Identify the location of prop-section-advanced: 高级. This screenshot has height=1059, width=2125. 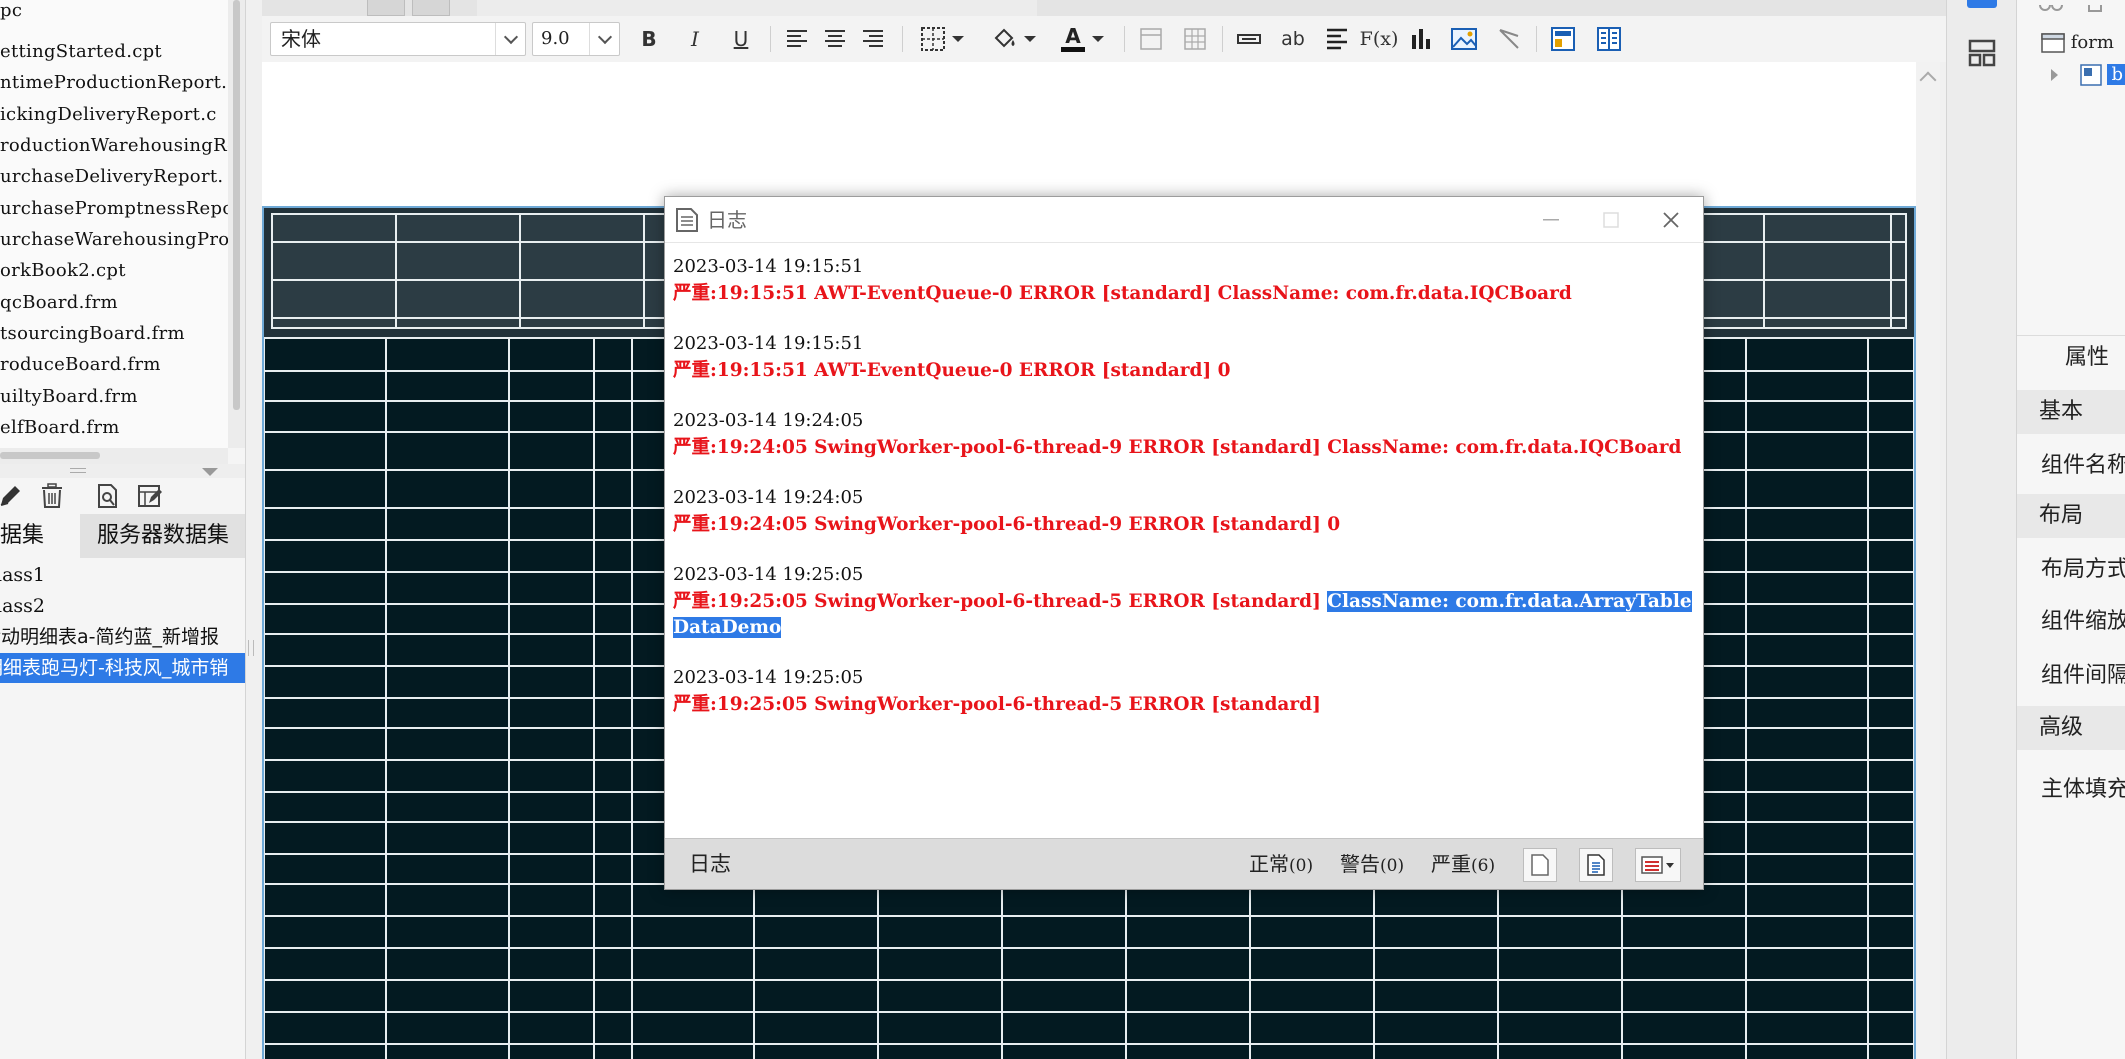
(2071, 728).